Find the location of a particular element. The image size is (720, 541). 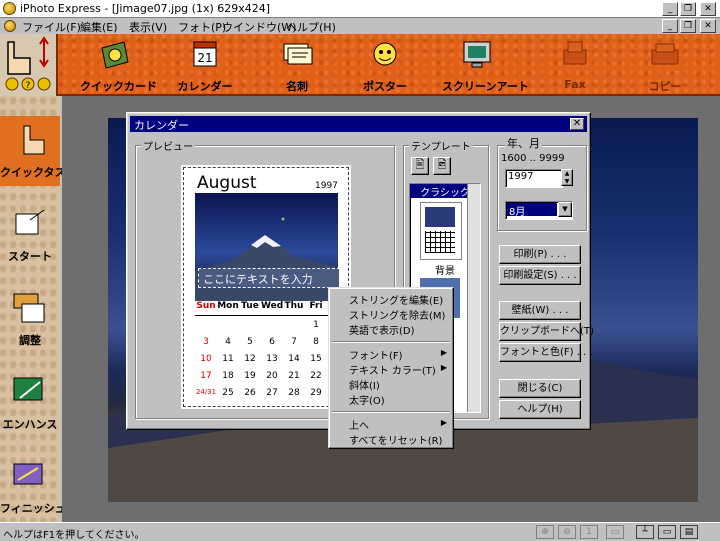

print-button: 印刷(P) . . . is located at coordinates (540, 254).